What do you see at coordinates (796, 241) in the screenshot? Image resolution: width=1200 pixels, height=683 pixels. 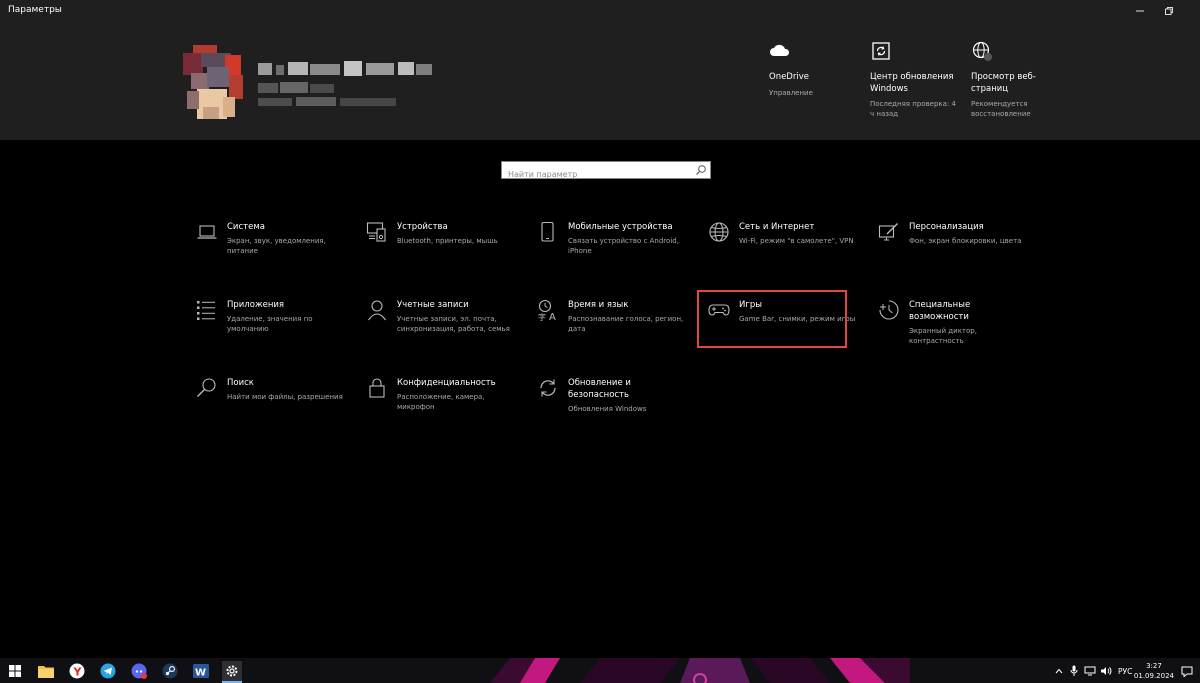 I see `category-subtitle: Wi-Fi, режим "в самолете", VPN` at bounding box center [796, 241].